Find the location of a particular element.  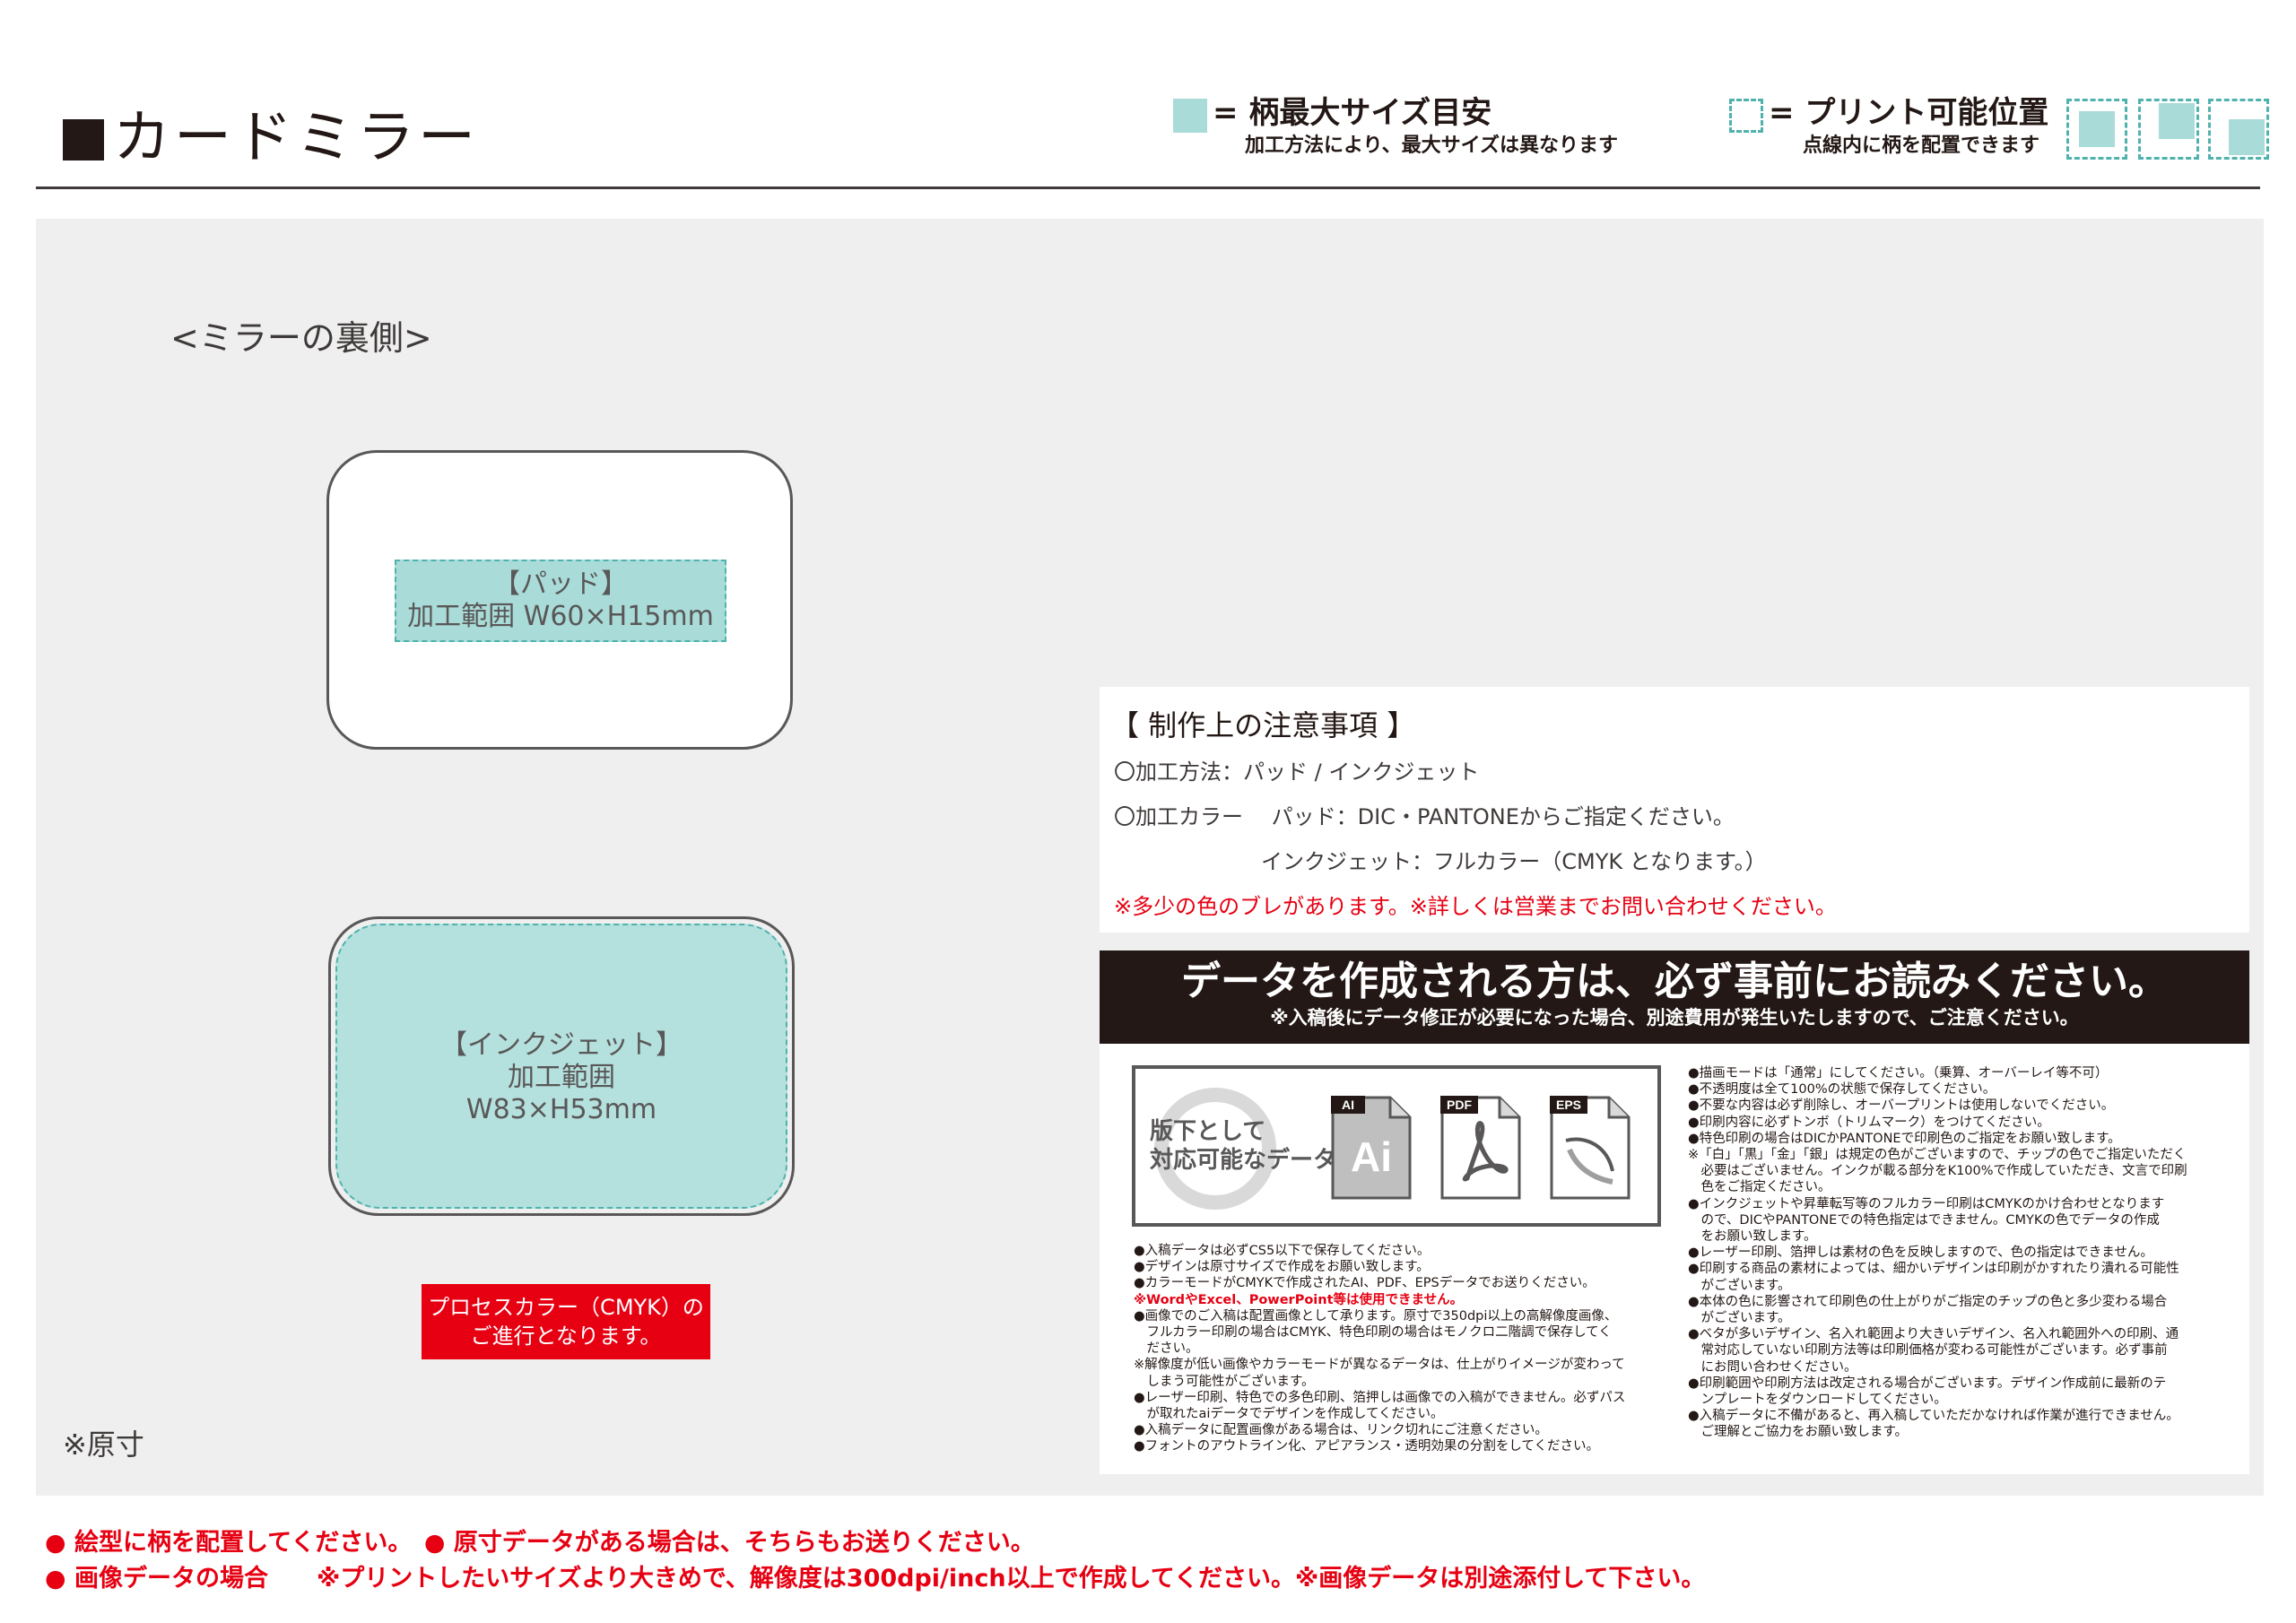

guideline-item: ので、DICやPANTONEでの特色指定はできません。CMYKの色でデータの作成 is located at coordinates (1924, 1220).